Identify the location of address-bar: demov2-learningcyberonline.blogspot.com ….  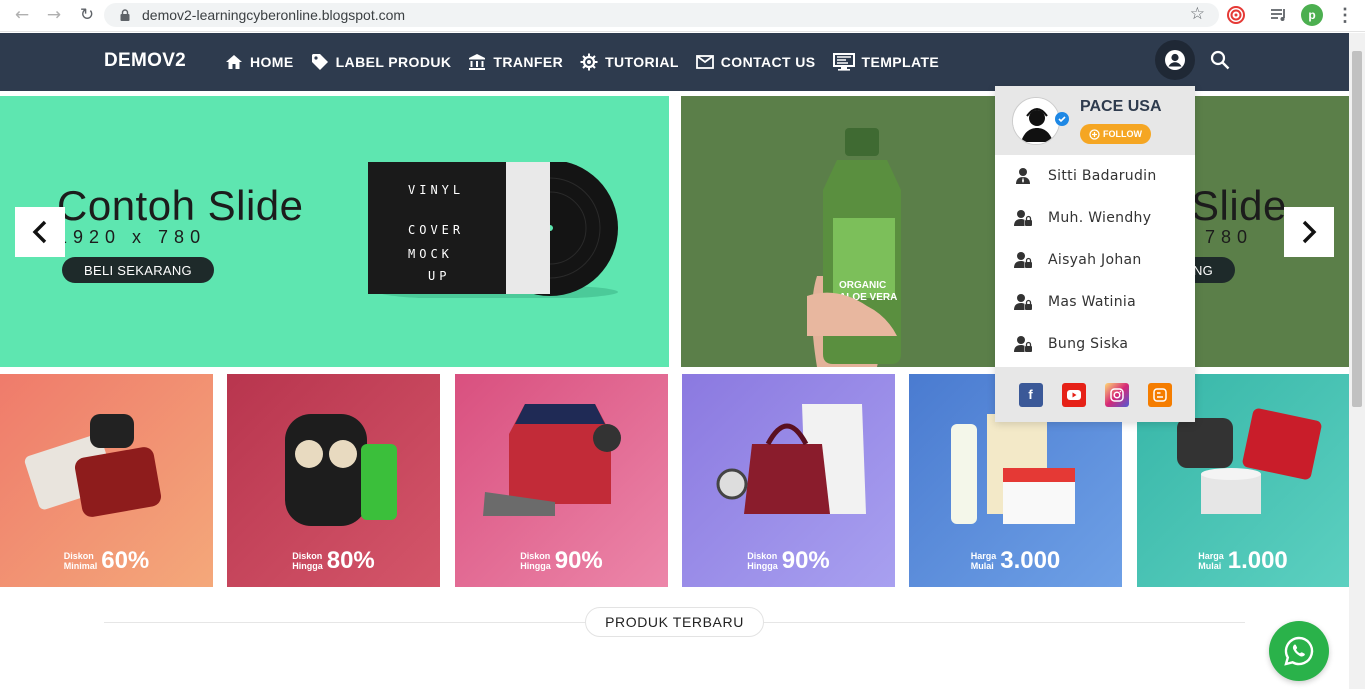
(661, 15).